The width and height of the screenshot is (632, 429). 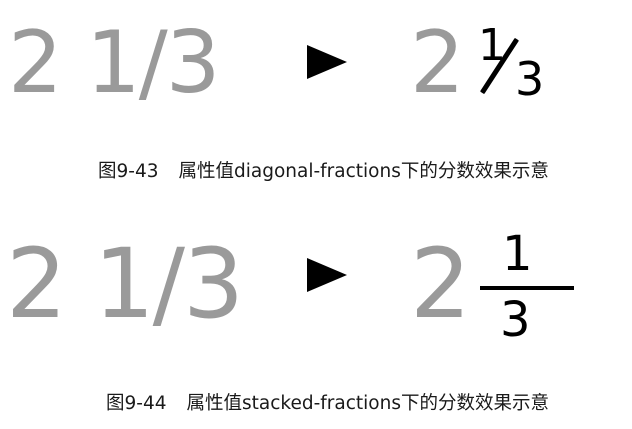 What do you see at coordinates (517, 254) in the screenshot?
I see `fraction-numerator: 1` at bounding box center [517, 254].